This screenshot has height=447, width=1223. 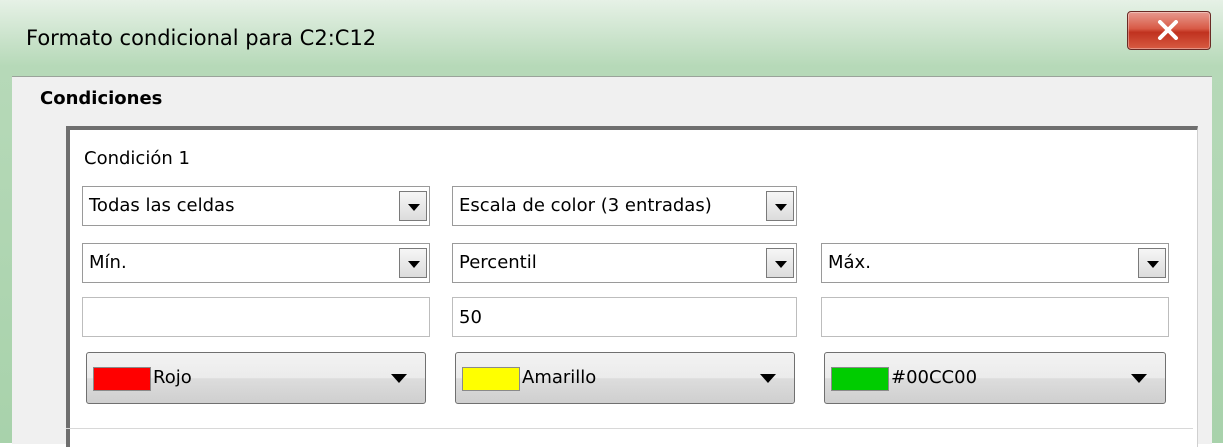 What do you see at coordinates (101, 98) in the screenshot?
I see `section-title: Condiciones` at bounding box center [101, 98].